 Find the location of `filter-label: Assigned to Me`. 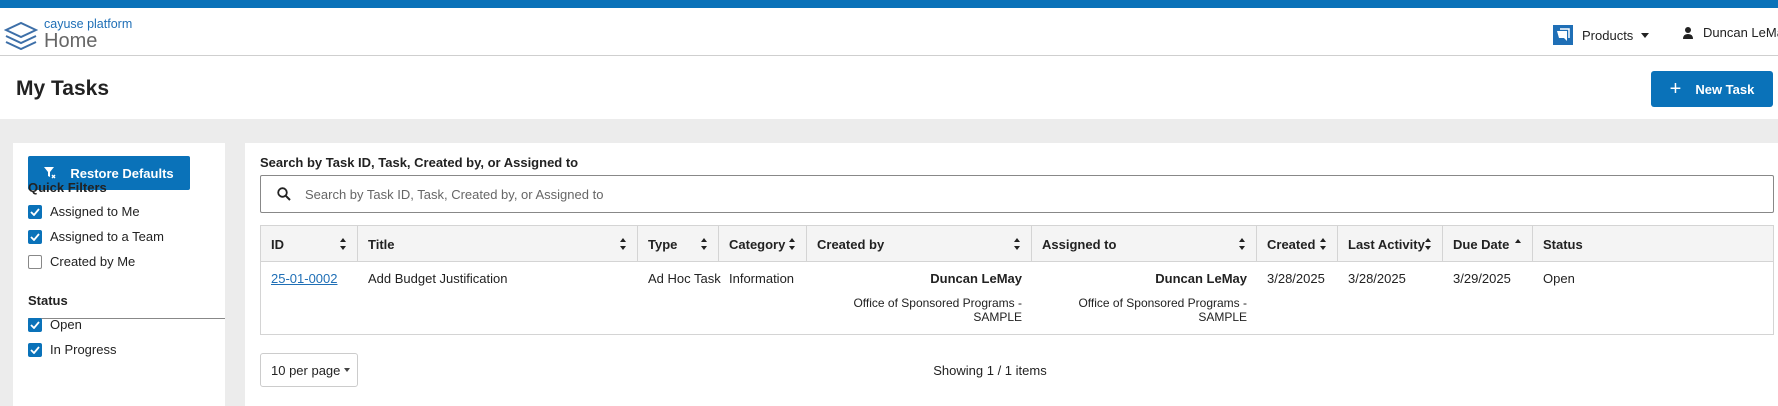

filter-label: Assigned to Me is located at coordinates (95, 211).